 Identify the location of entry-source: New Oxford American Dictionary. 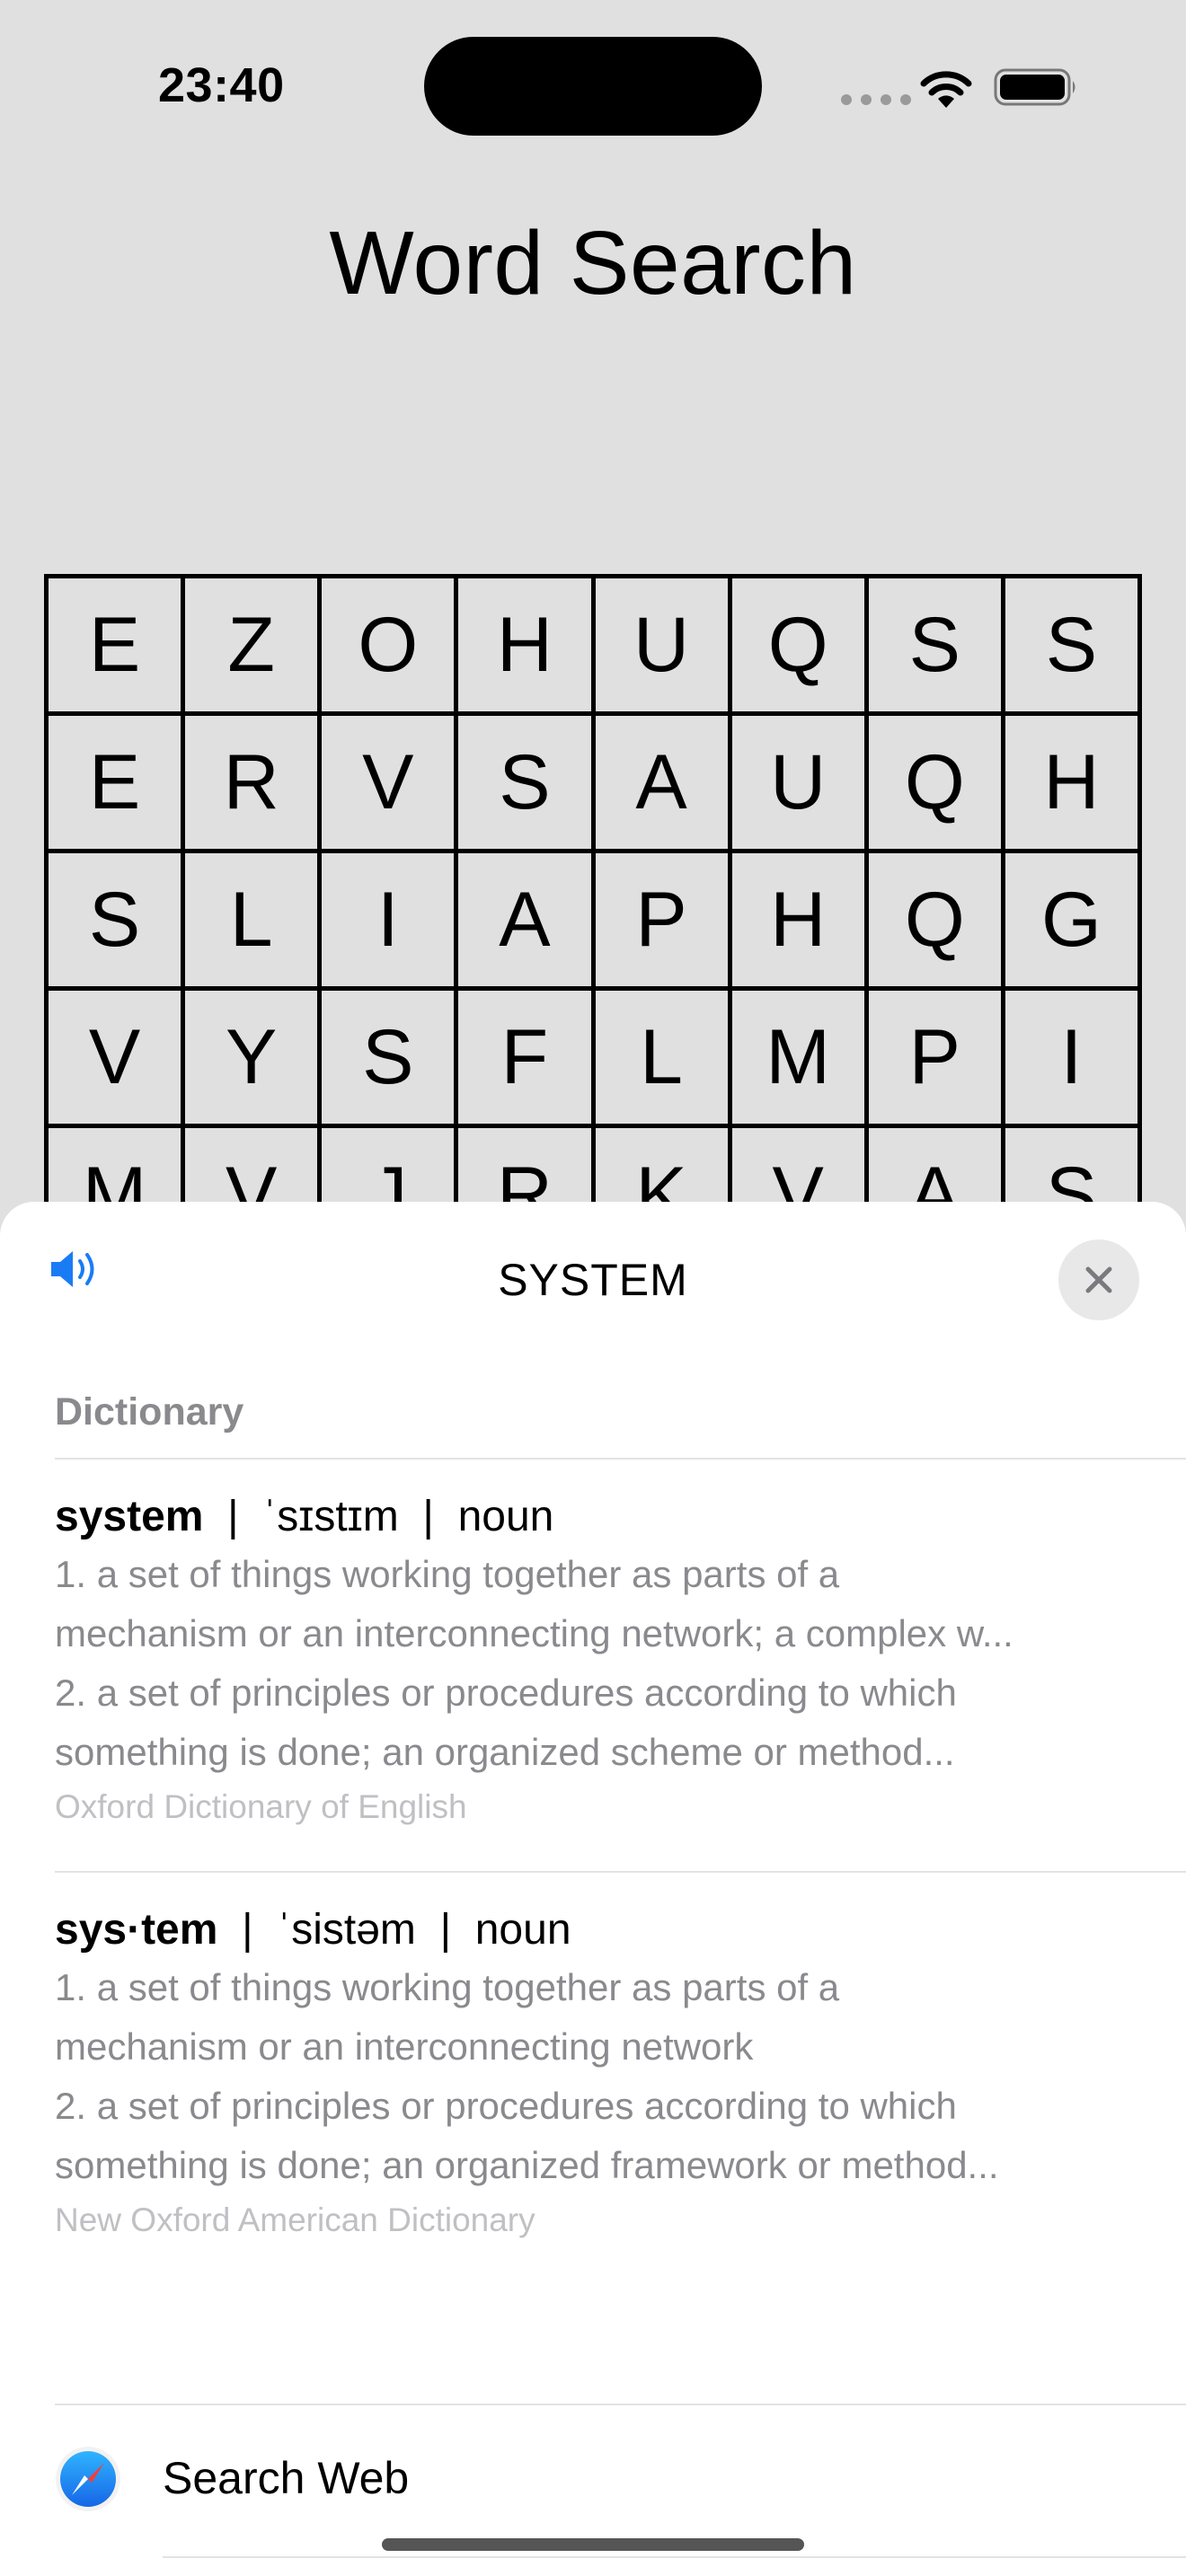
(295, 2219).